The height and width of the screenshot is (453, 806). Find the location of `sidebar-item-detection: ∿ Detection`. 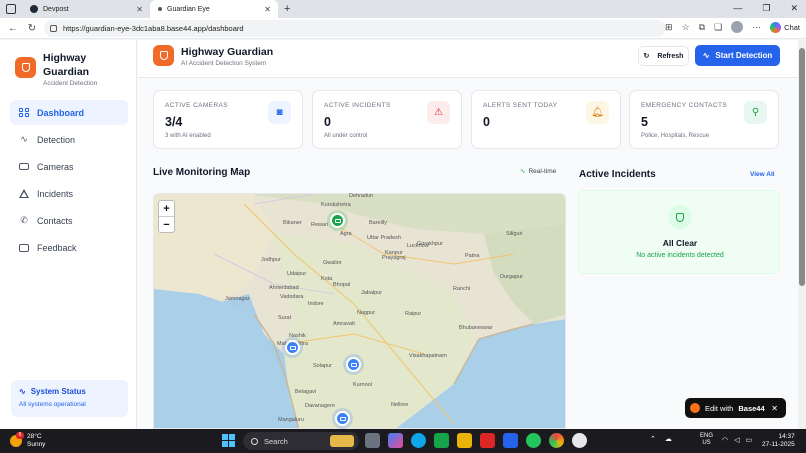

sidebar-item-detection: ∿ Detection is located at coordinates (69, 139).